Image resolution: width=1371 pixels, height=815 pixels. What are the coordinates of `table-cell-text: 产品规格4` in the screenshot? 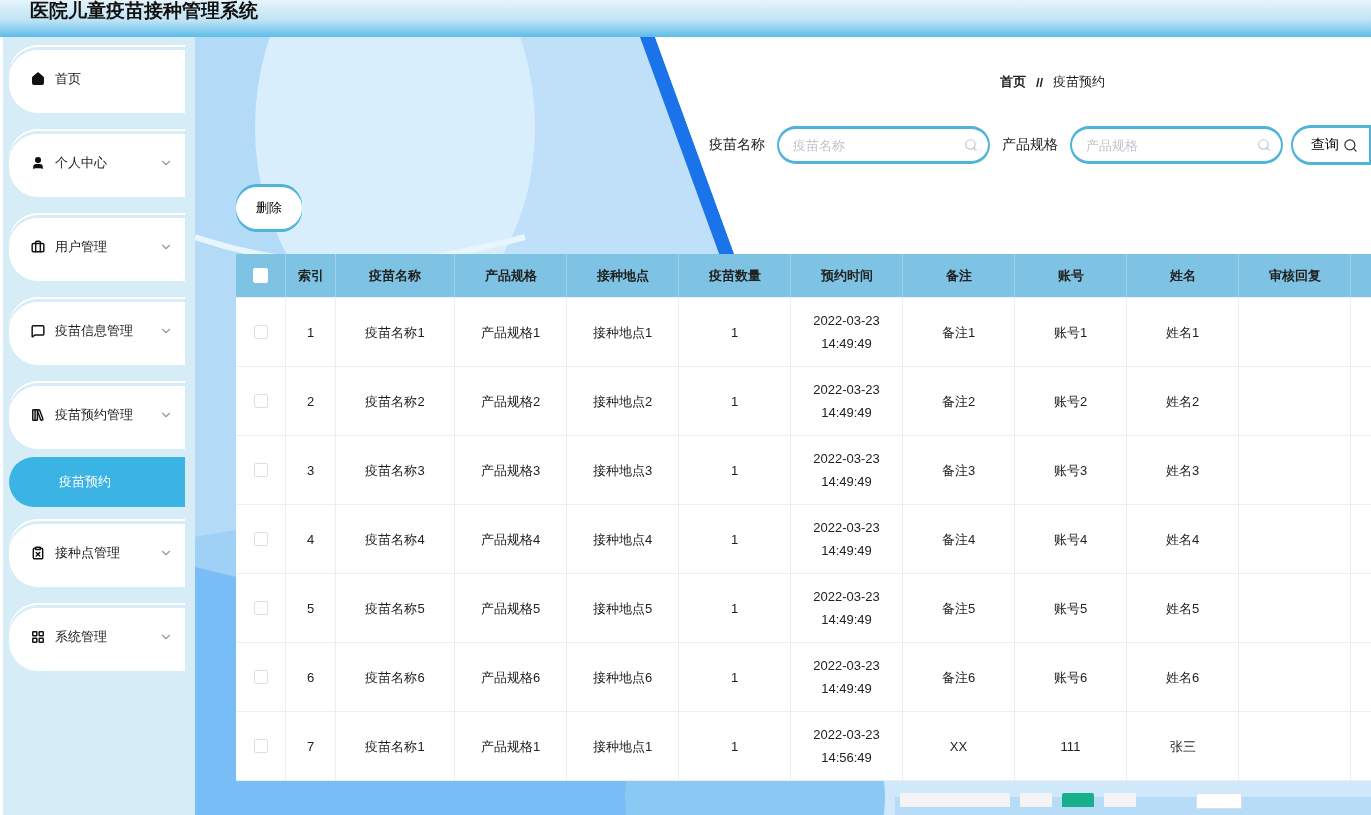 It's located at (510, 539).